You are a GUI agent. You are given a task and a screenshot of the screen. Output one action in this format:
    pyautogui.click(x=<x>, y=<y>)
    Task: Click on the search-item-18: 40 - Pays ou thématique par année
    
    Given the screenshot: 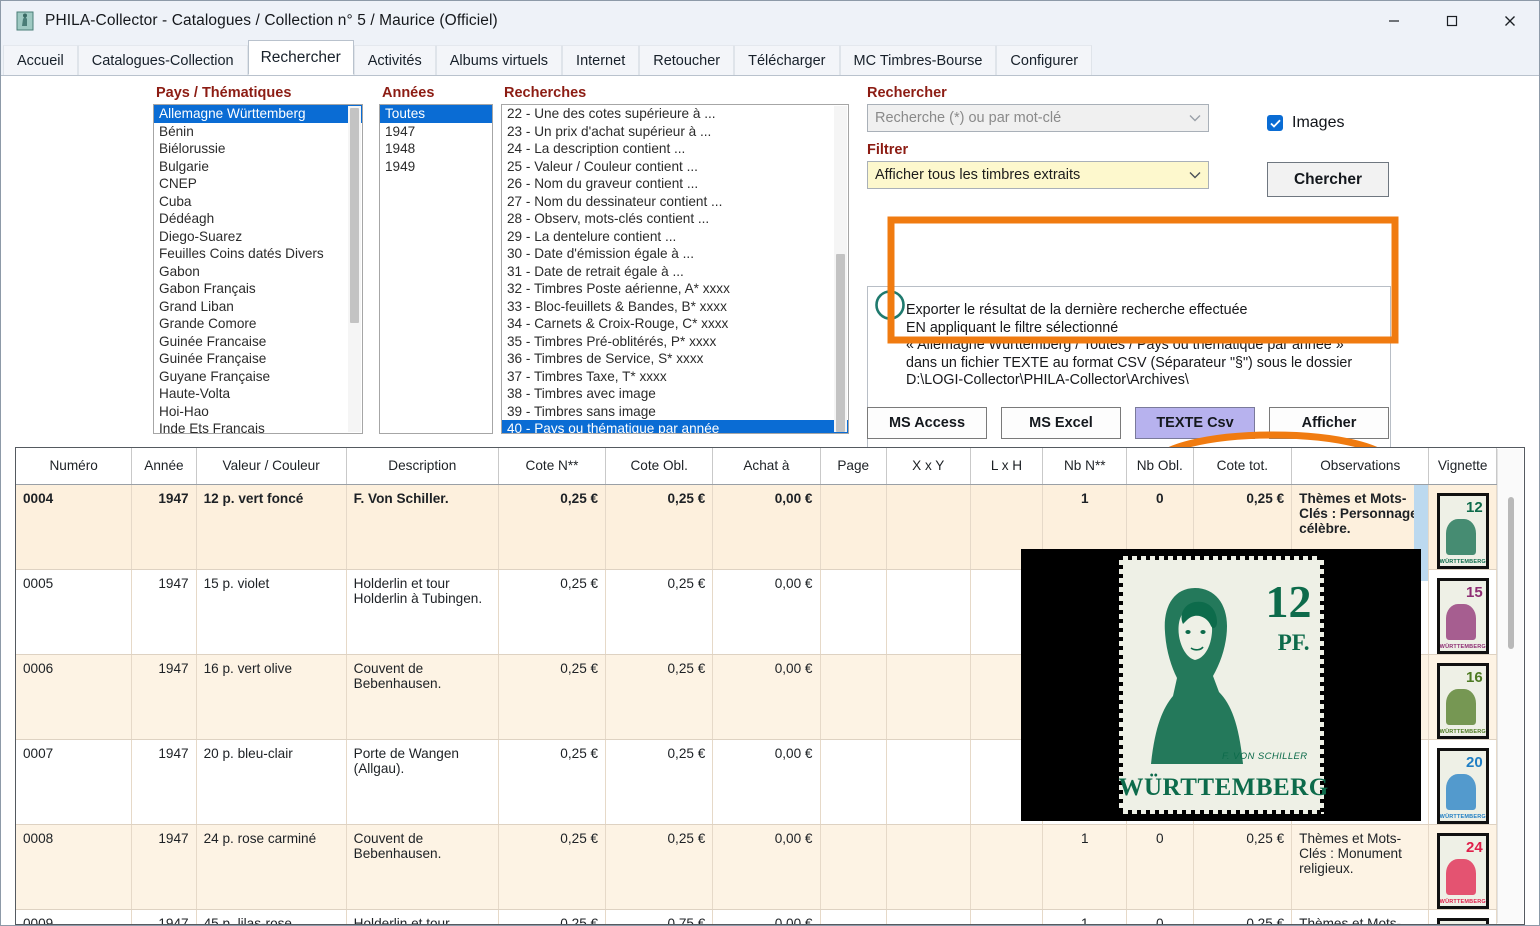 What is the action you would take?
    pyautogui.click(x=675, y=426)
    